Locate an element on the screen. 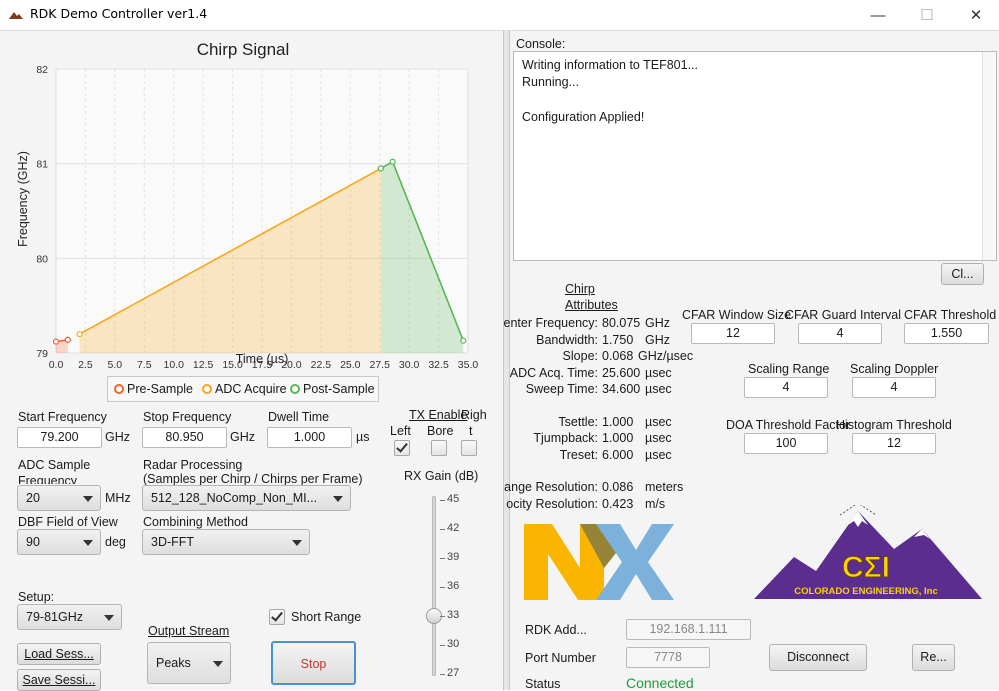 This screenshot has height=691, width=999. attr-label: ADC Acq. Time: is located at coordinates (553, 372).